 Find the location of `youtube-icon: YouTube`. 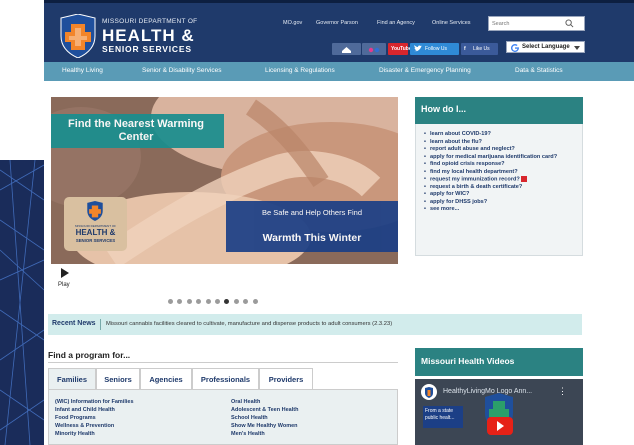

youtube-icon: YouTube is located at coordinates (401, 49).